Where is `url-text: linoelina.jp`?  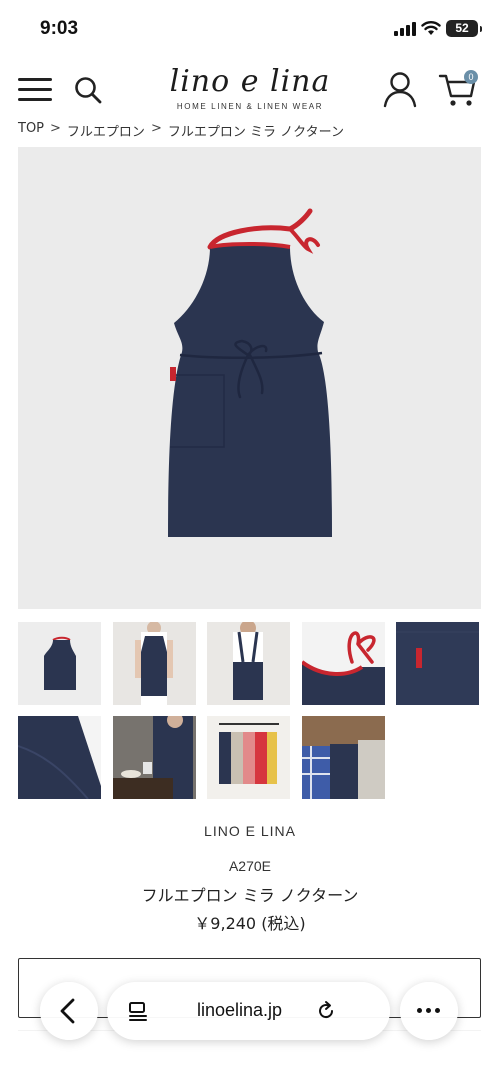
url-text: linoelina.jp is located at coordinates (239, 1010).